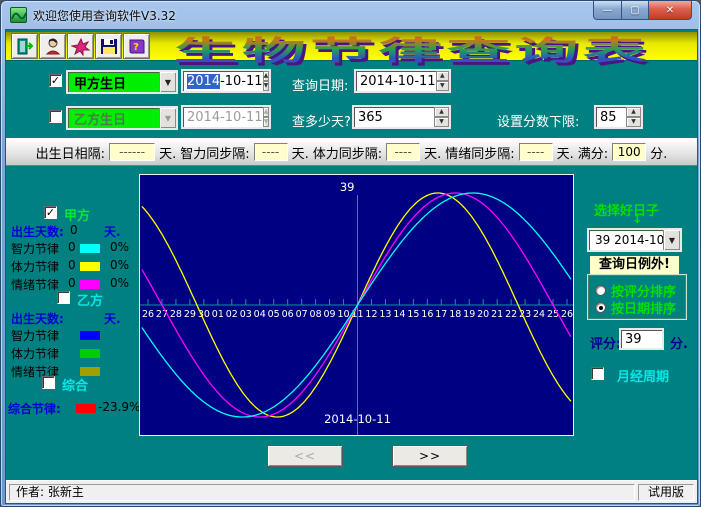 The width and height of the screenshot is (701, 507). Describe the element at coordinates (120, 247) in the screenshot. I see `a-intellect-percent: 0%` at that location.